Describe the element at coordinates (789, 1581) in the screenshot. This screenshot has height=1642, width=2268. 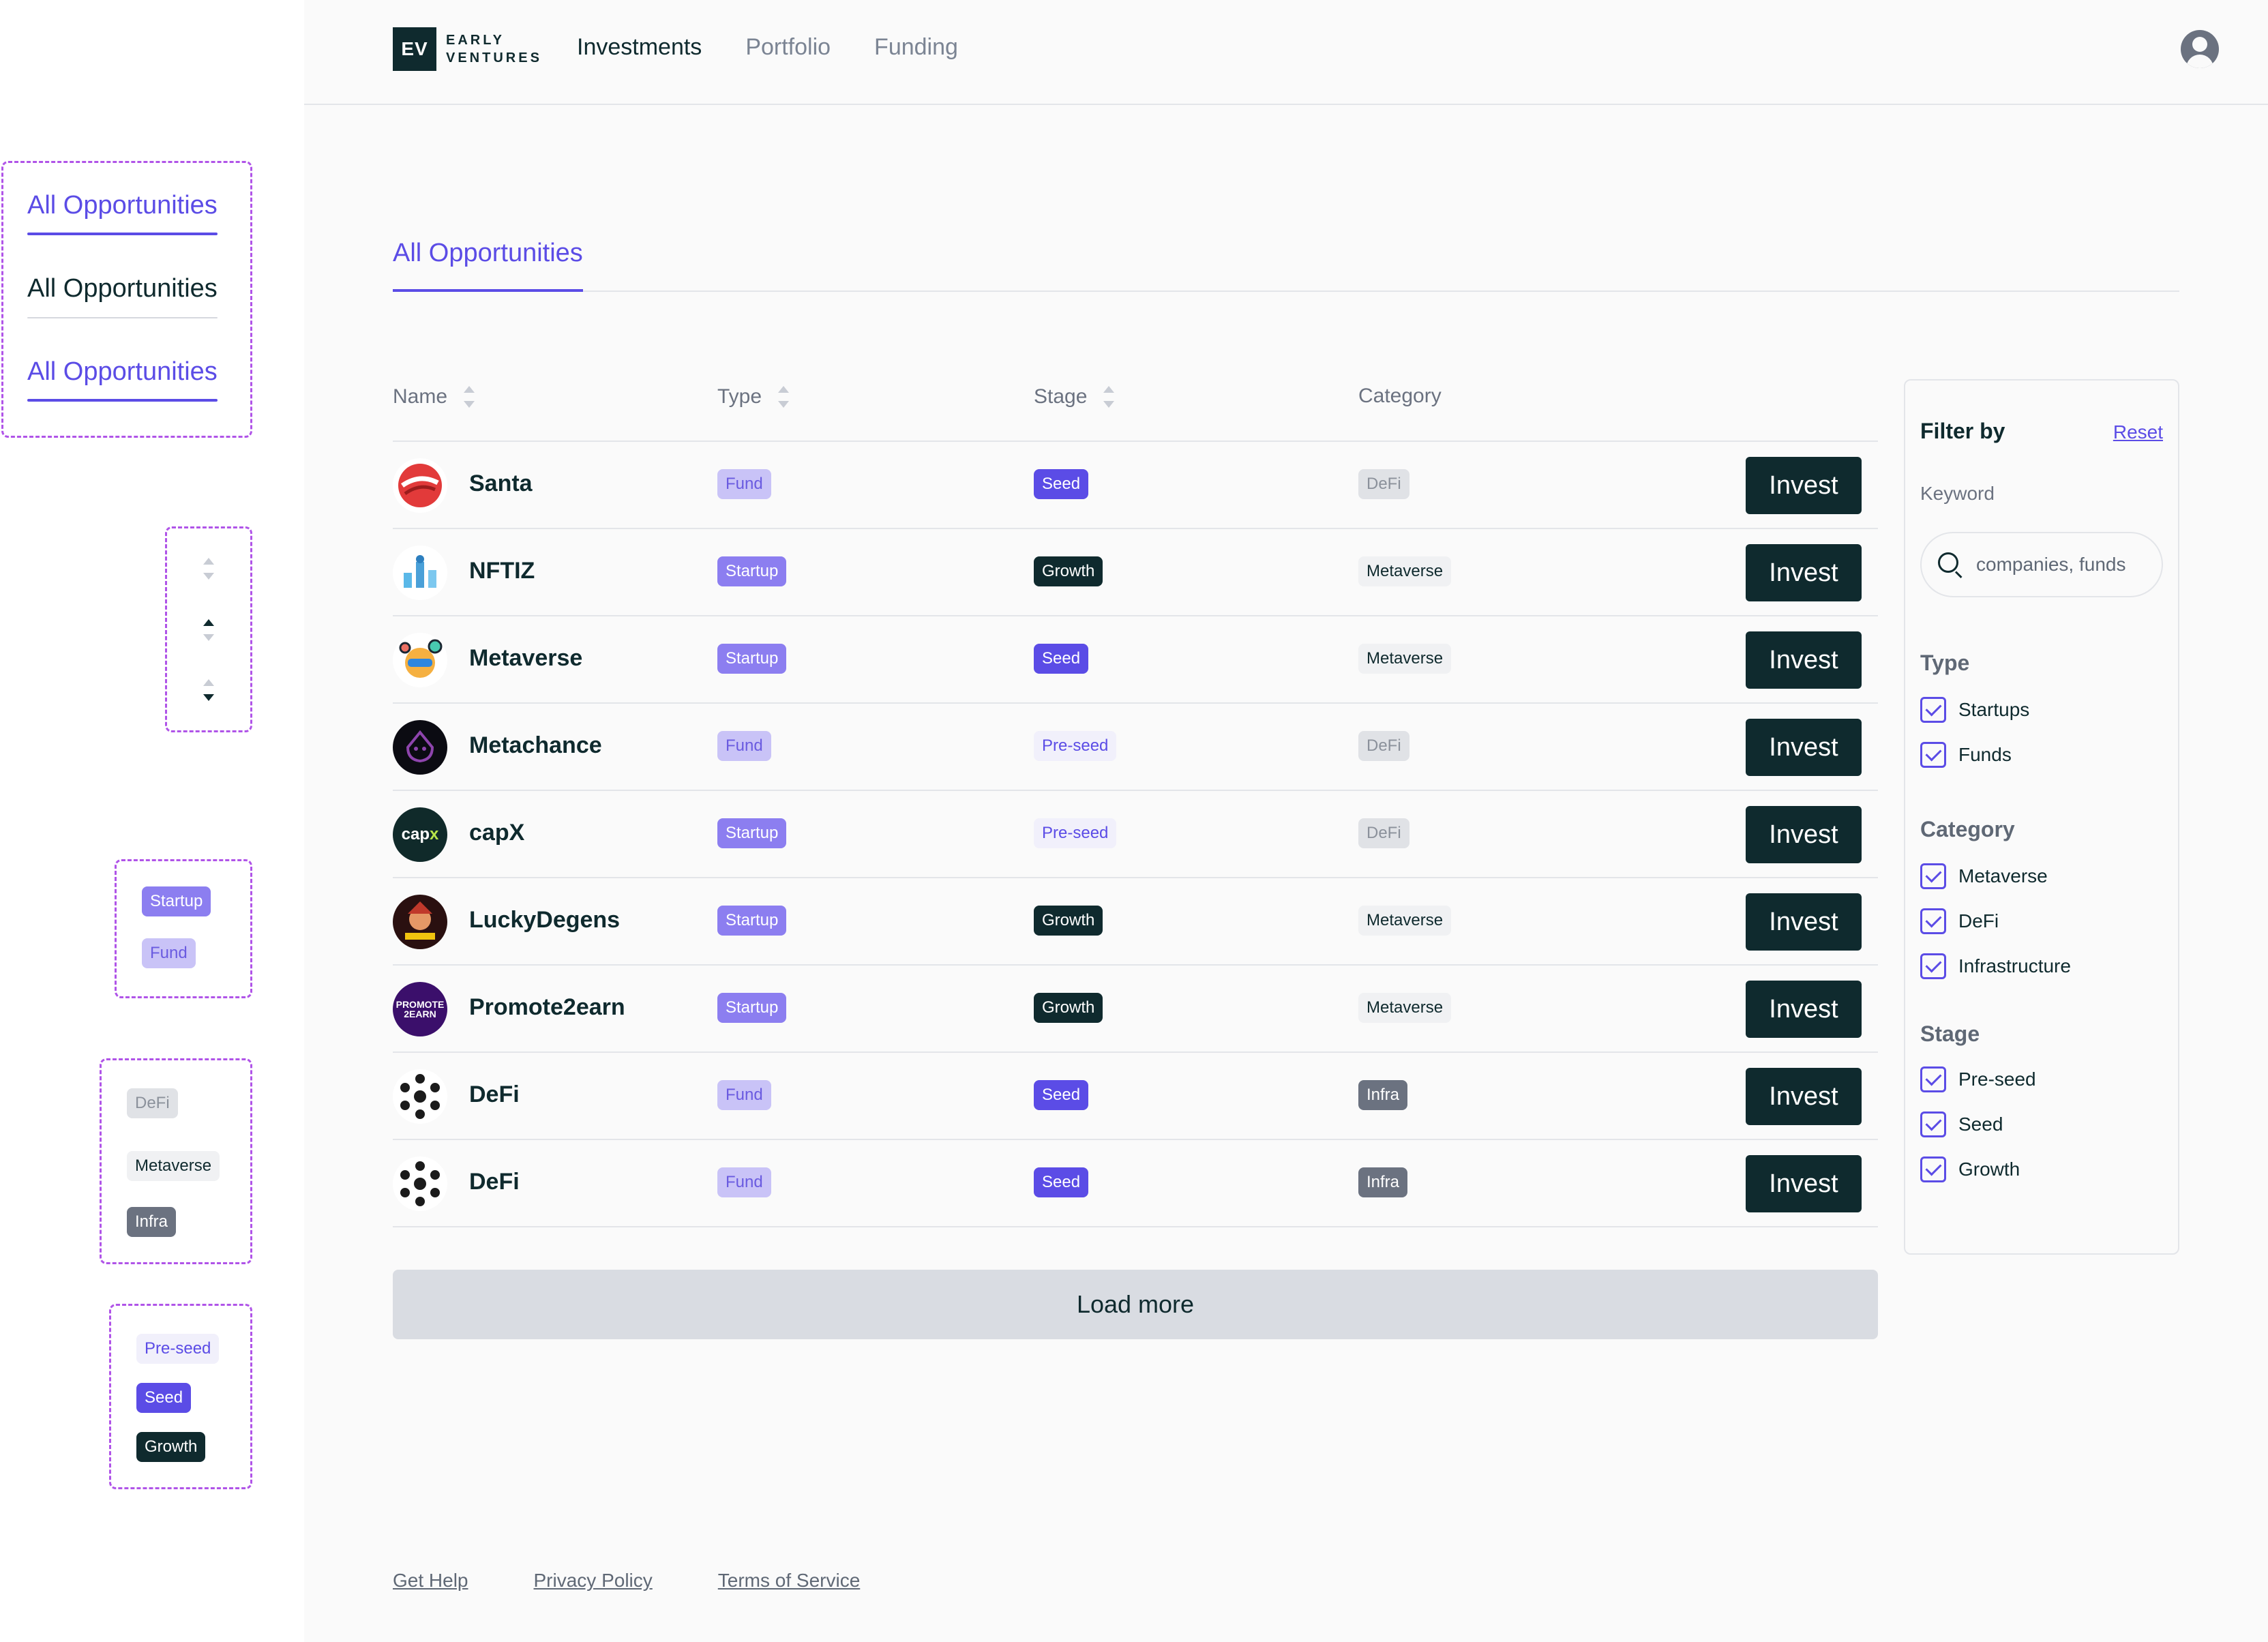
I see `footer-terms-of-service: Terms of Service` at that location.